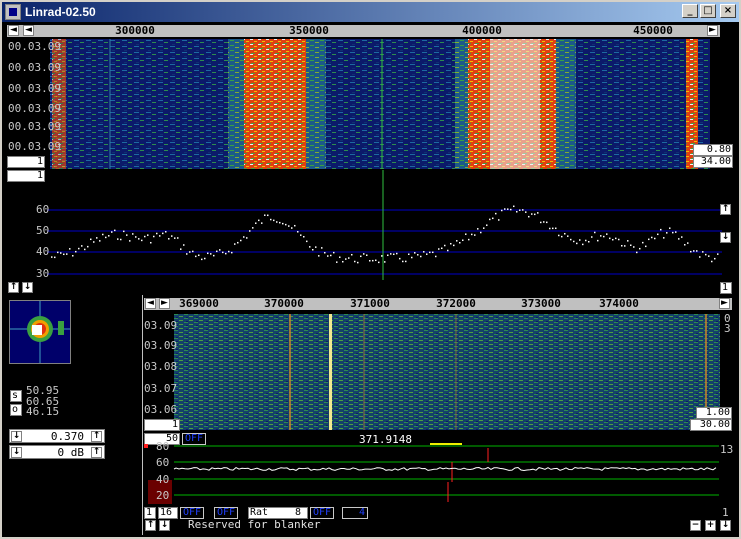  Describe the element at coordinates (728, 11) in the screenshot. I see `close-button: ×` at that location.